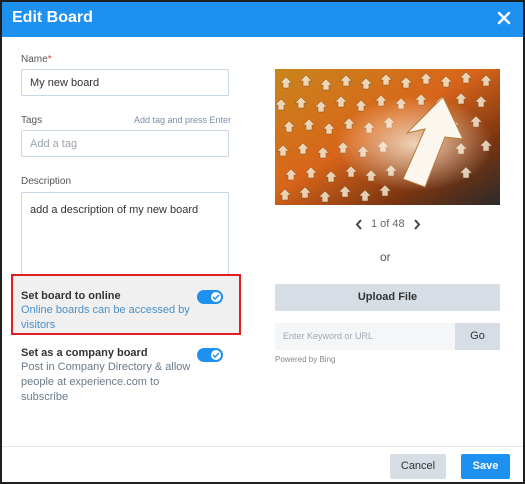 Image resolution: width=525 pixels, height=484 pixels. What do you see at coordinates (418, 466) in the screenshot?
I see `cancel-button: Cancel` at bounding box center [418, 466].